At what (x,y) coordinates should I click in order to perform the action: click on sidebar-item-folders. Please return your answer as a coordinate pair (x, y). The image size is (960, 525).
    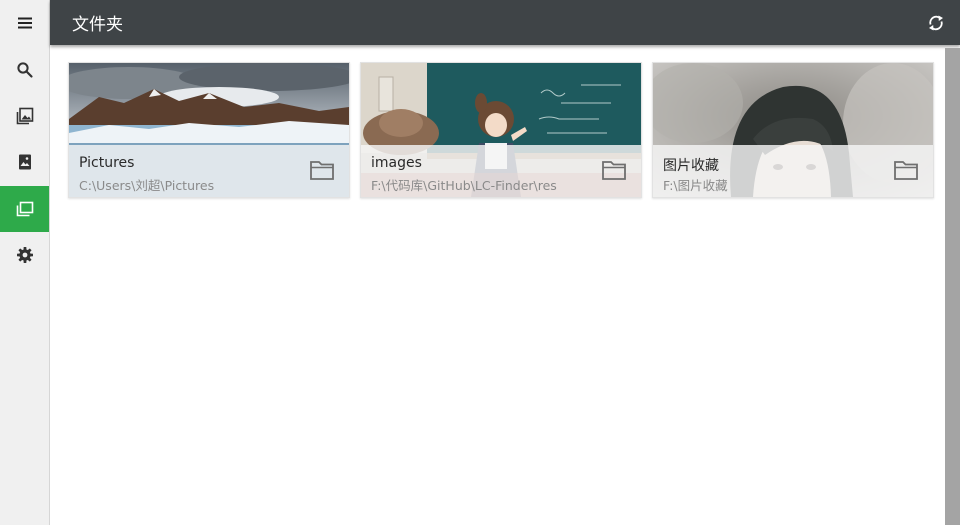
    Looking at the image, I should click on (24, 209).